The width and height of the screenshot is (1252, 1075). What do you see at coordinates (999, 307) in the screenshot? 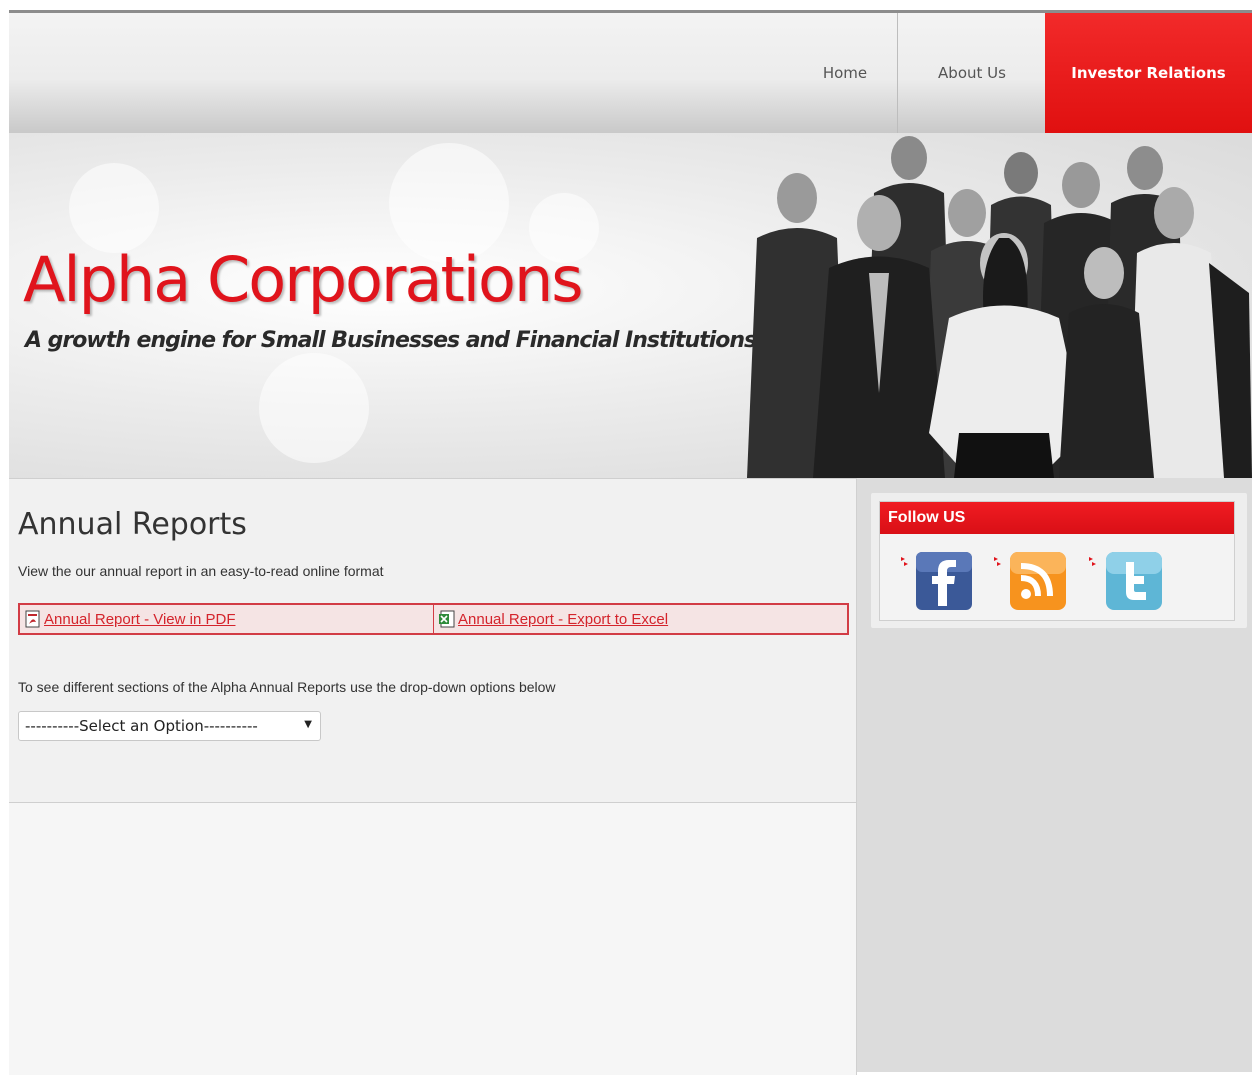
I see `business-team-photo` at bounding box center [999, 307].